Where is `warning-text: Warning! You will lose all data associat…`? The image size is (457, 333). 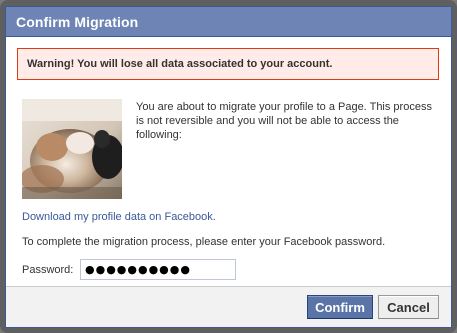 warning-text: Warning! You will lose all data associat… is located at coordinates (180, 64).